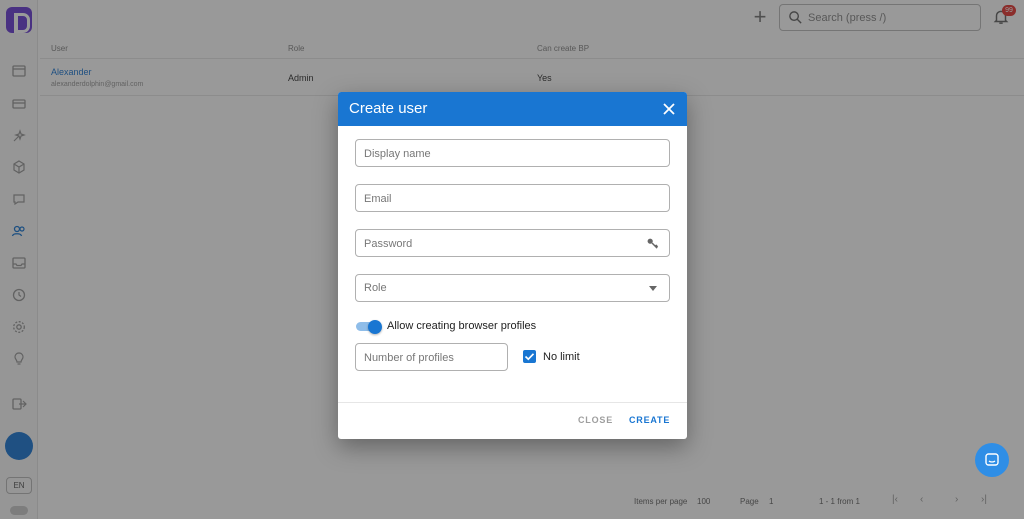 This screenshot has width=1024, height=519. Describe the element at coordinates (375, 288) in the screenshot. I see `role-select-label: Role` at that location.